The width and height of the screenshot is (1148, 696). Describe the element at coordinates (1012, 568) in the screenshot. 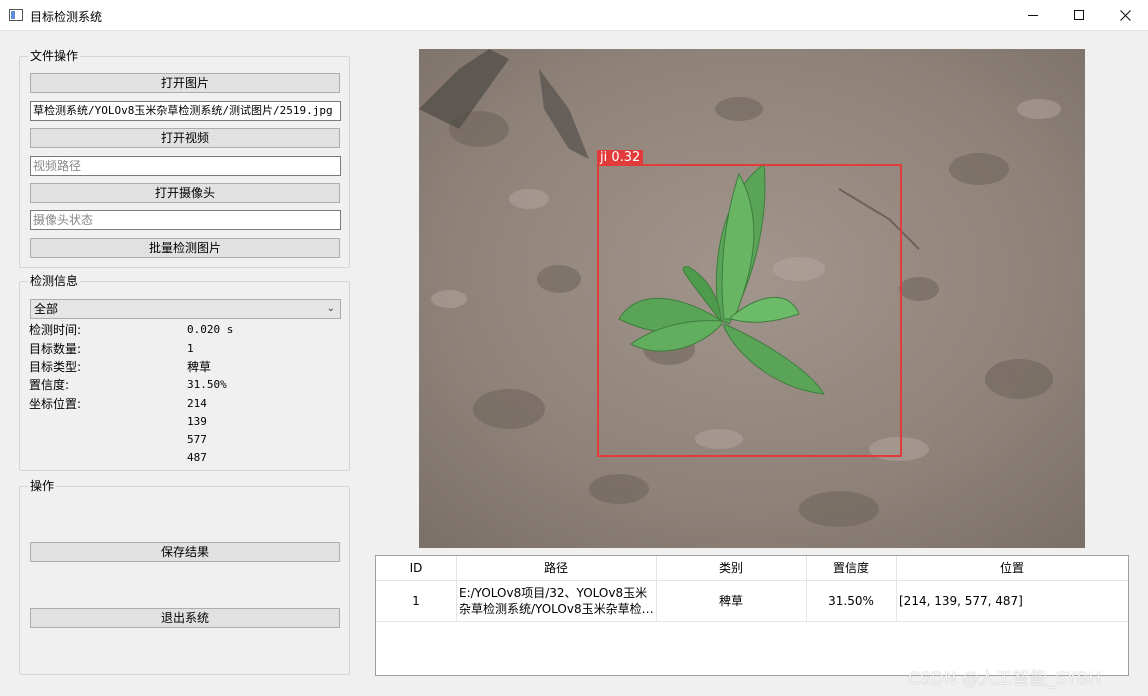

I see `header-position: 位置` at that location.